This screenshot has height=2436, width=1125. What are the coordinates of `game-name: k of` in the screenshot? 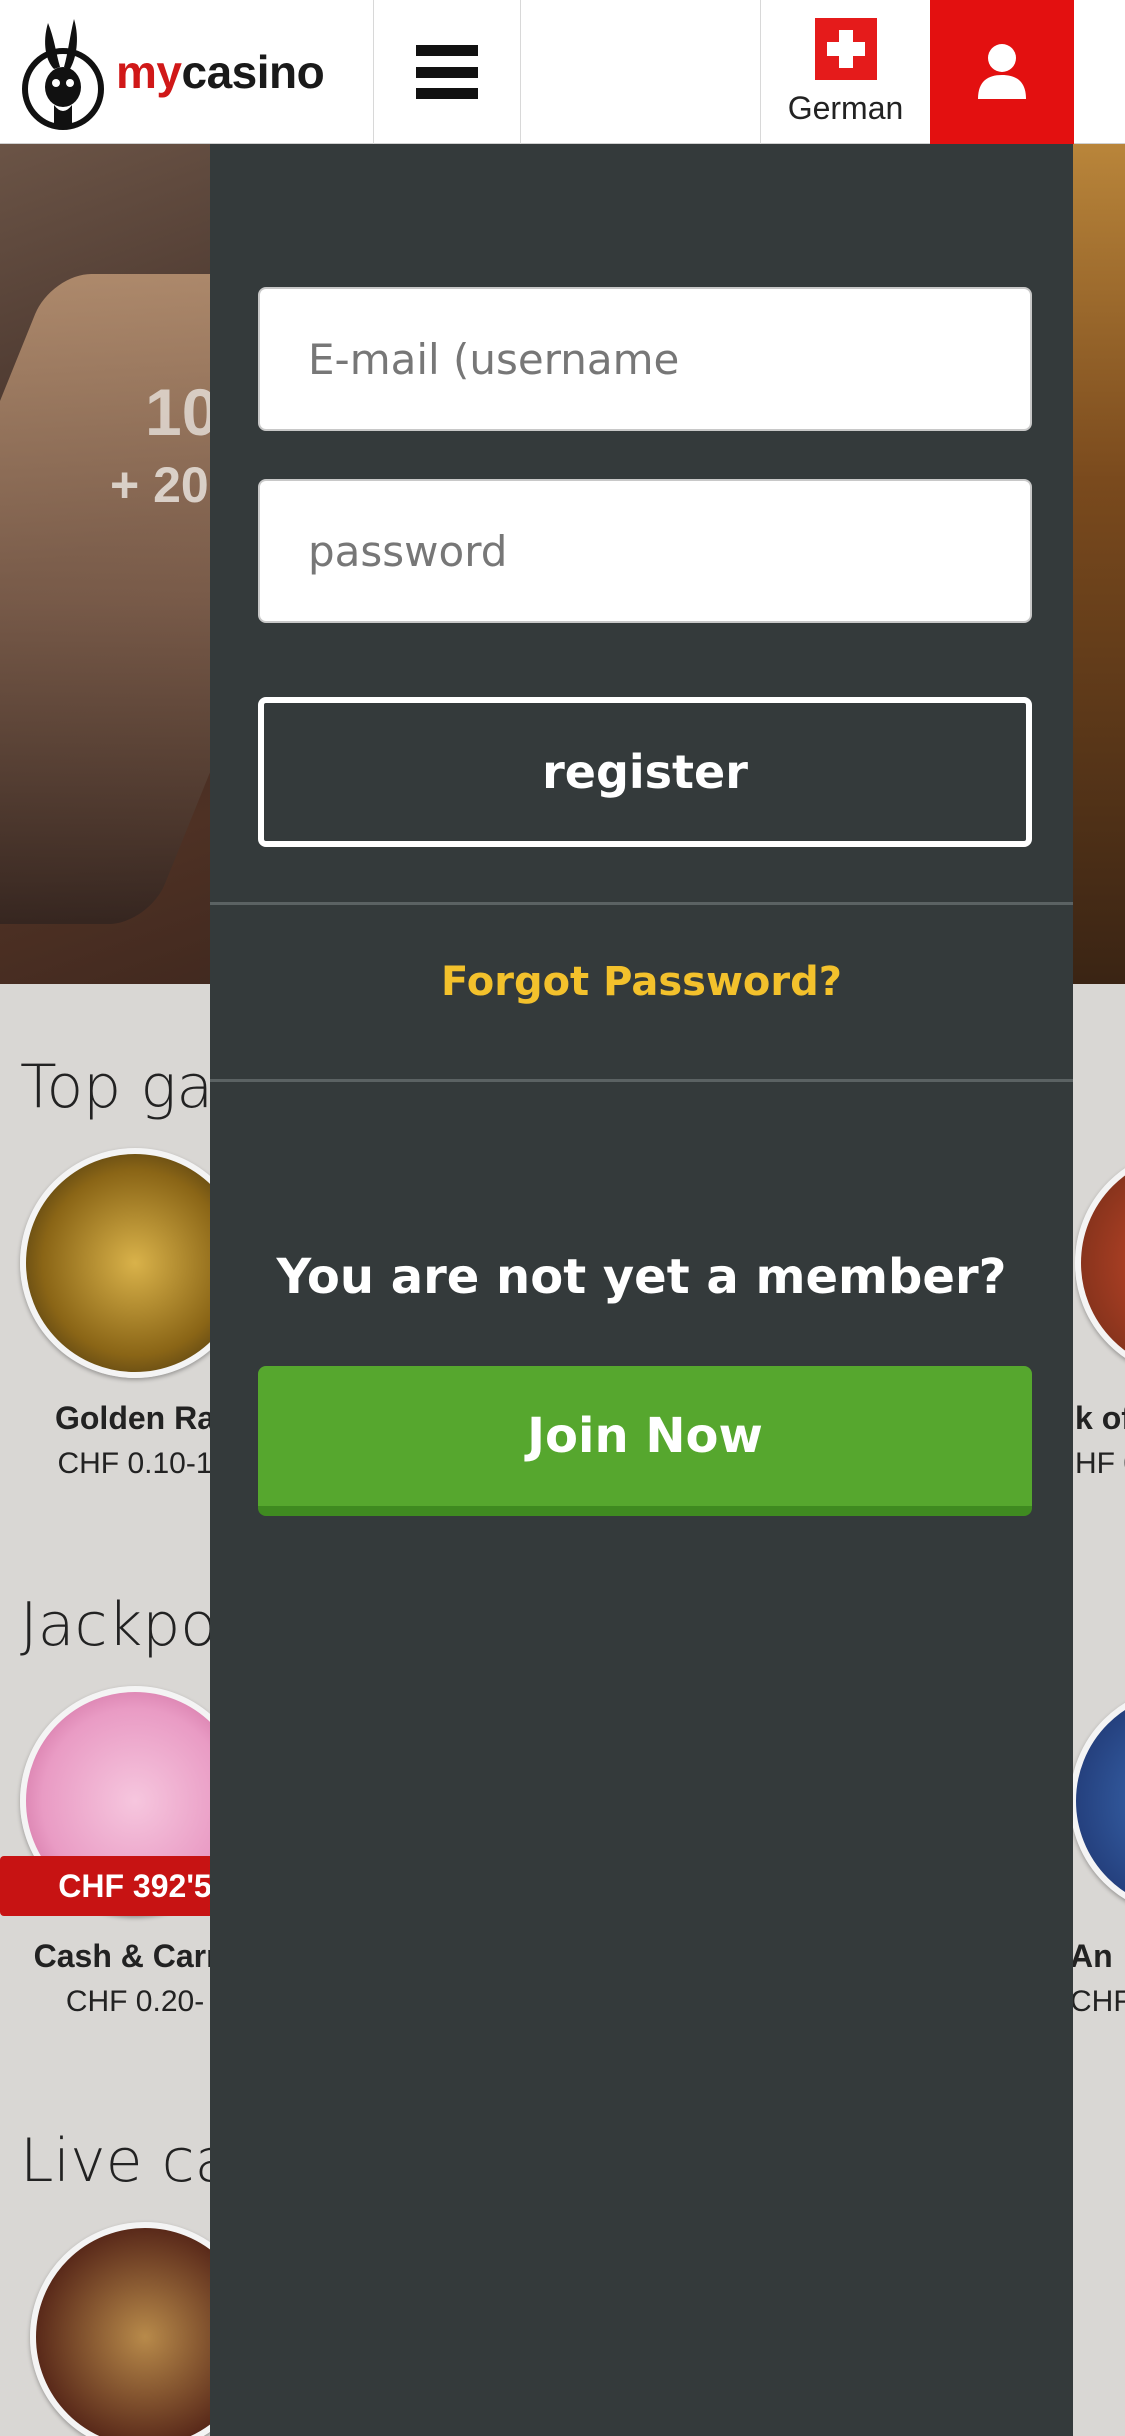 It's located at (1100, 1418).